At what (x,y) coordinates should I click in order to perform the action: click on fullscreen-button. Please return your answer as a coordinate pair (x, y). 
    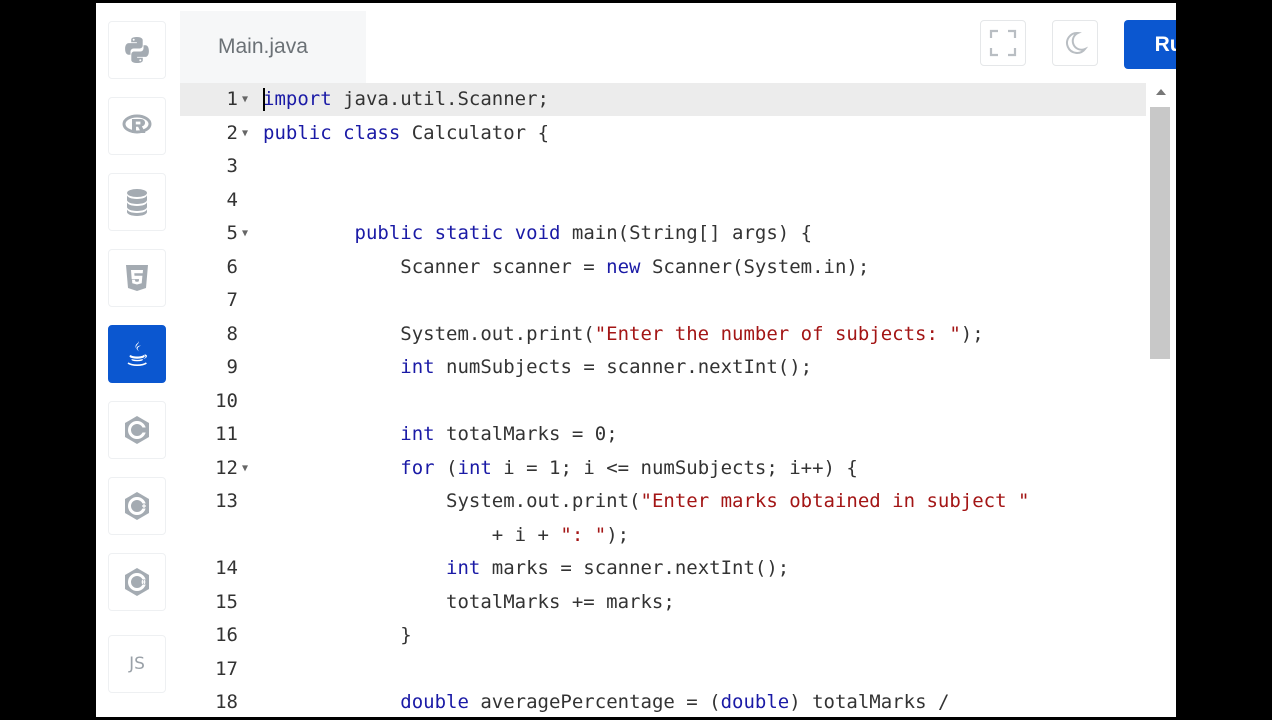
    Looking at the image, I should click on (1003, 43).